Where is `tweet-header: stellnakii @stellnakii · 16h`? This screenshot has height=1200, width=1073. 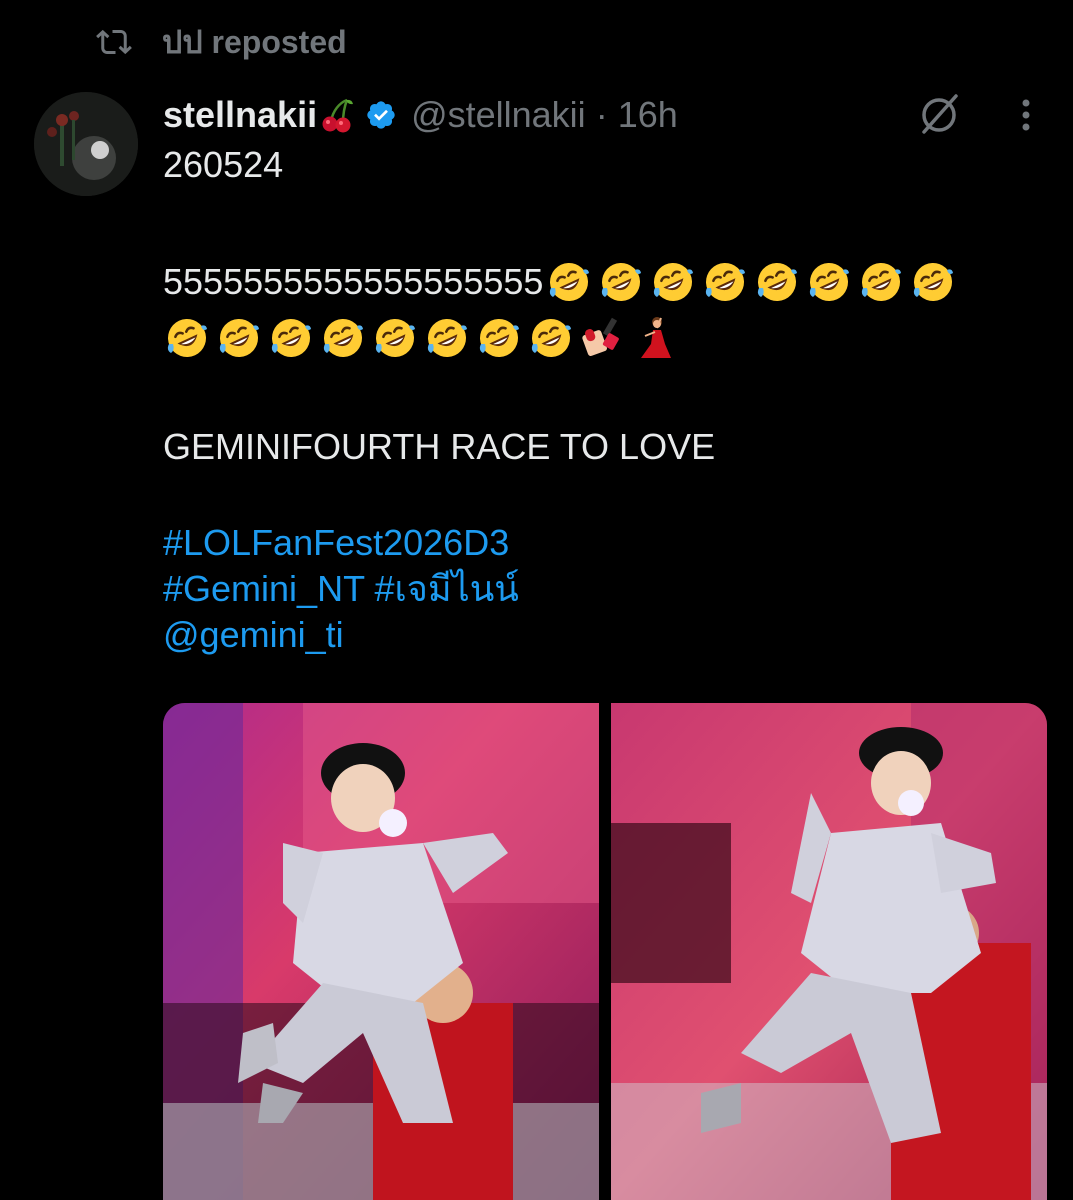
tweet-header: stellnakii @stellnakii · 16h is located at coordinates (420, 115).